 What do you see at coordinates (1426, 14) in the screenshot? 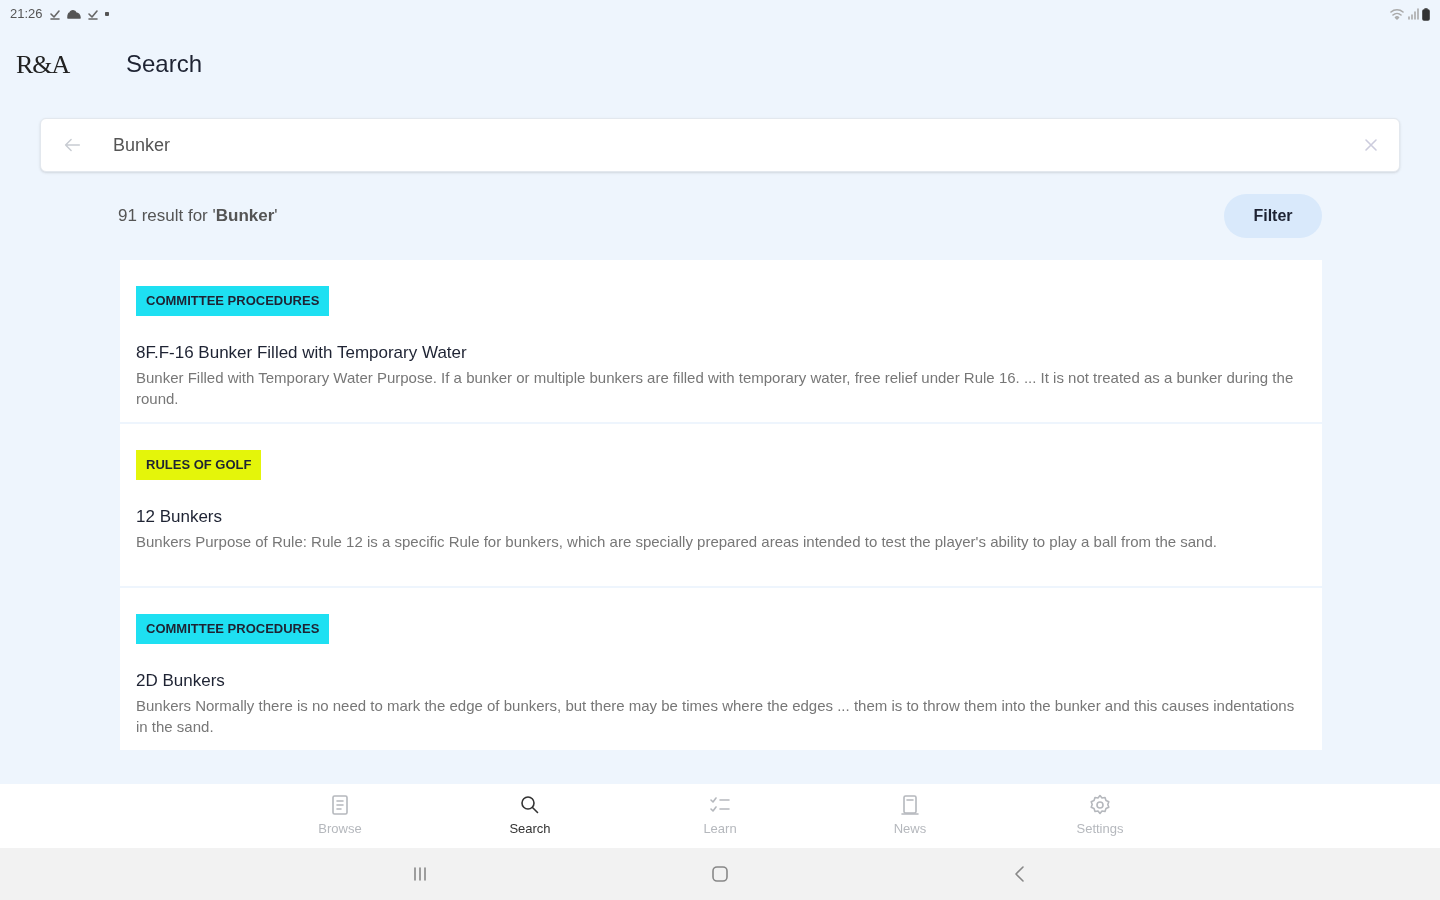
I see `battery-icon` at bounding box center [1426, 14].